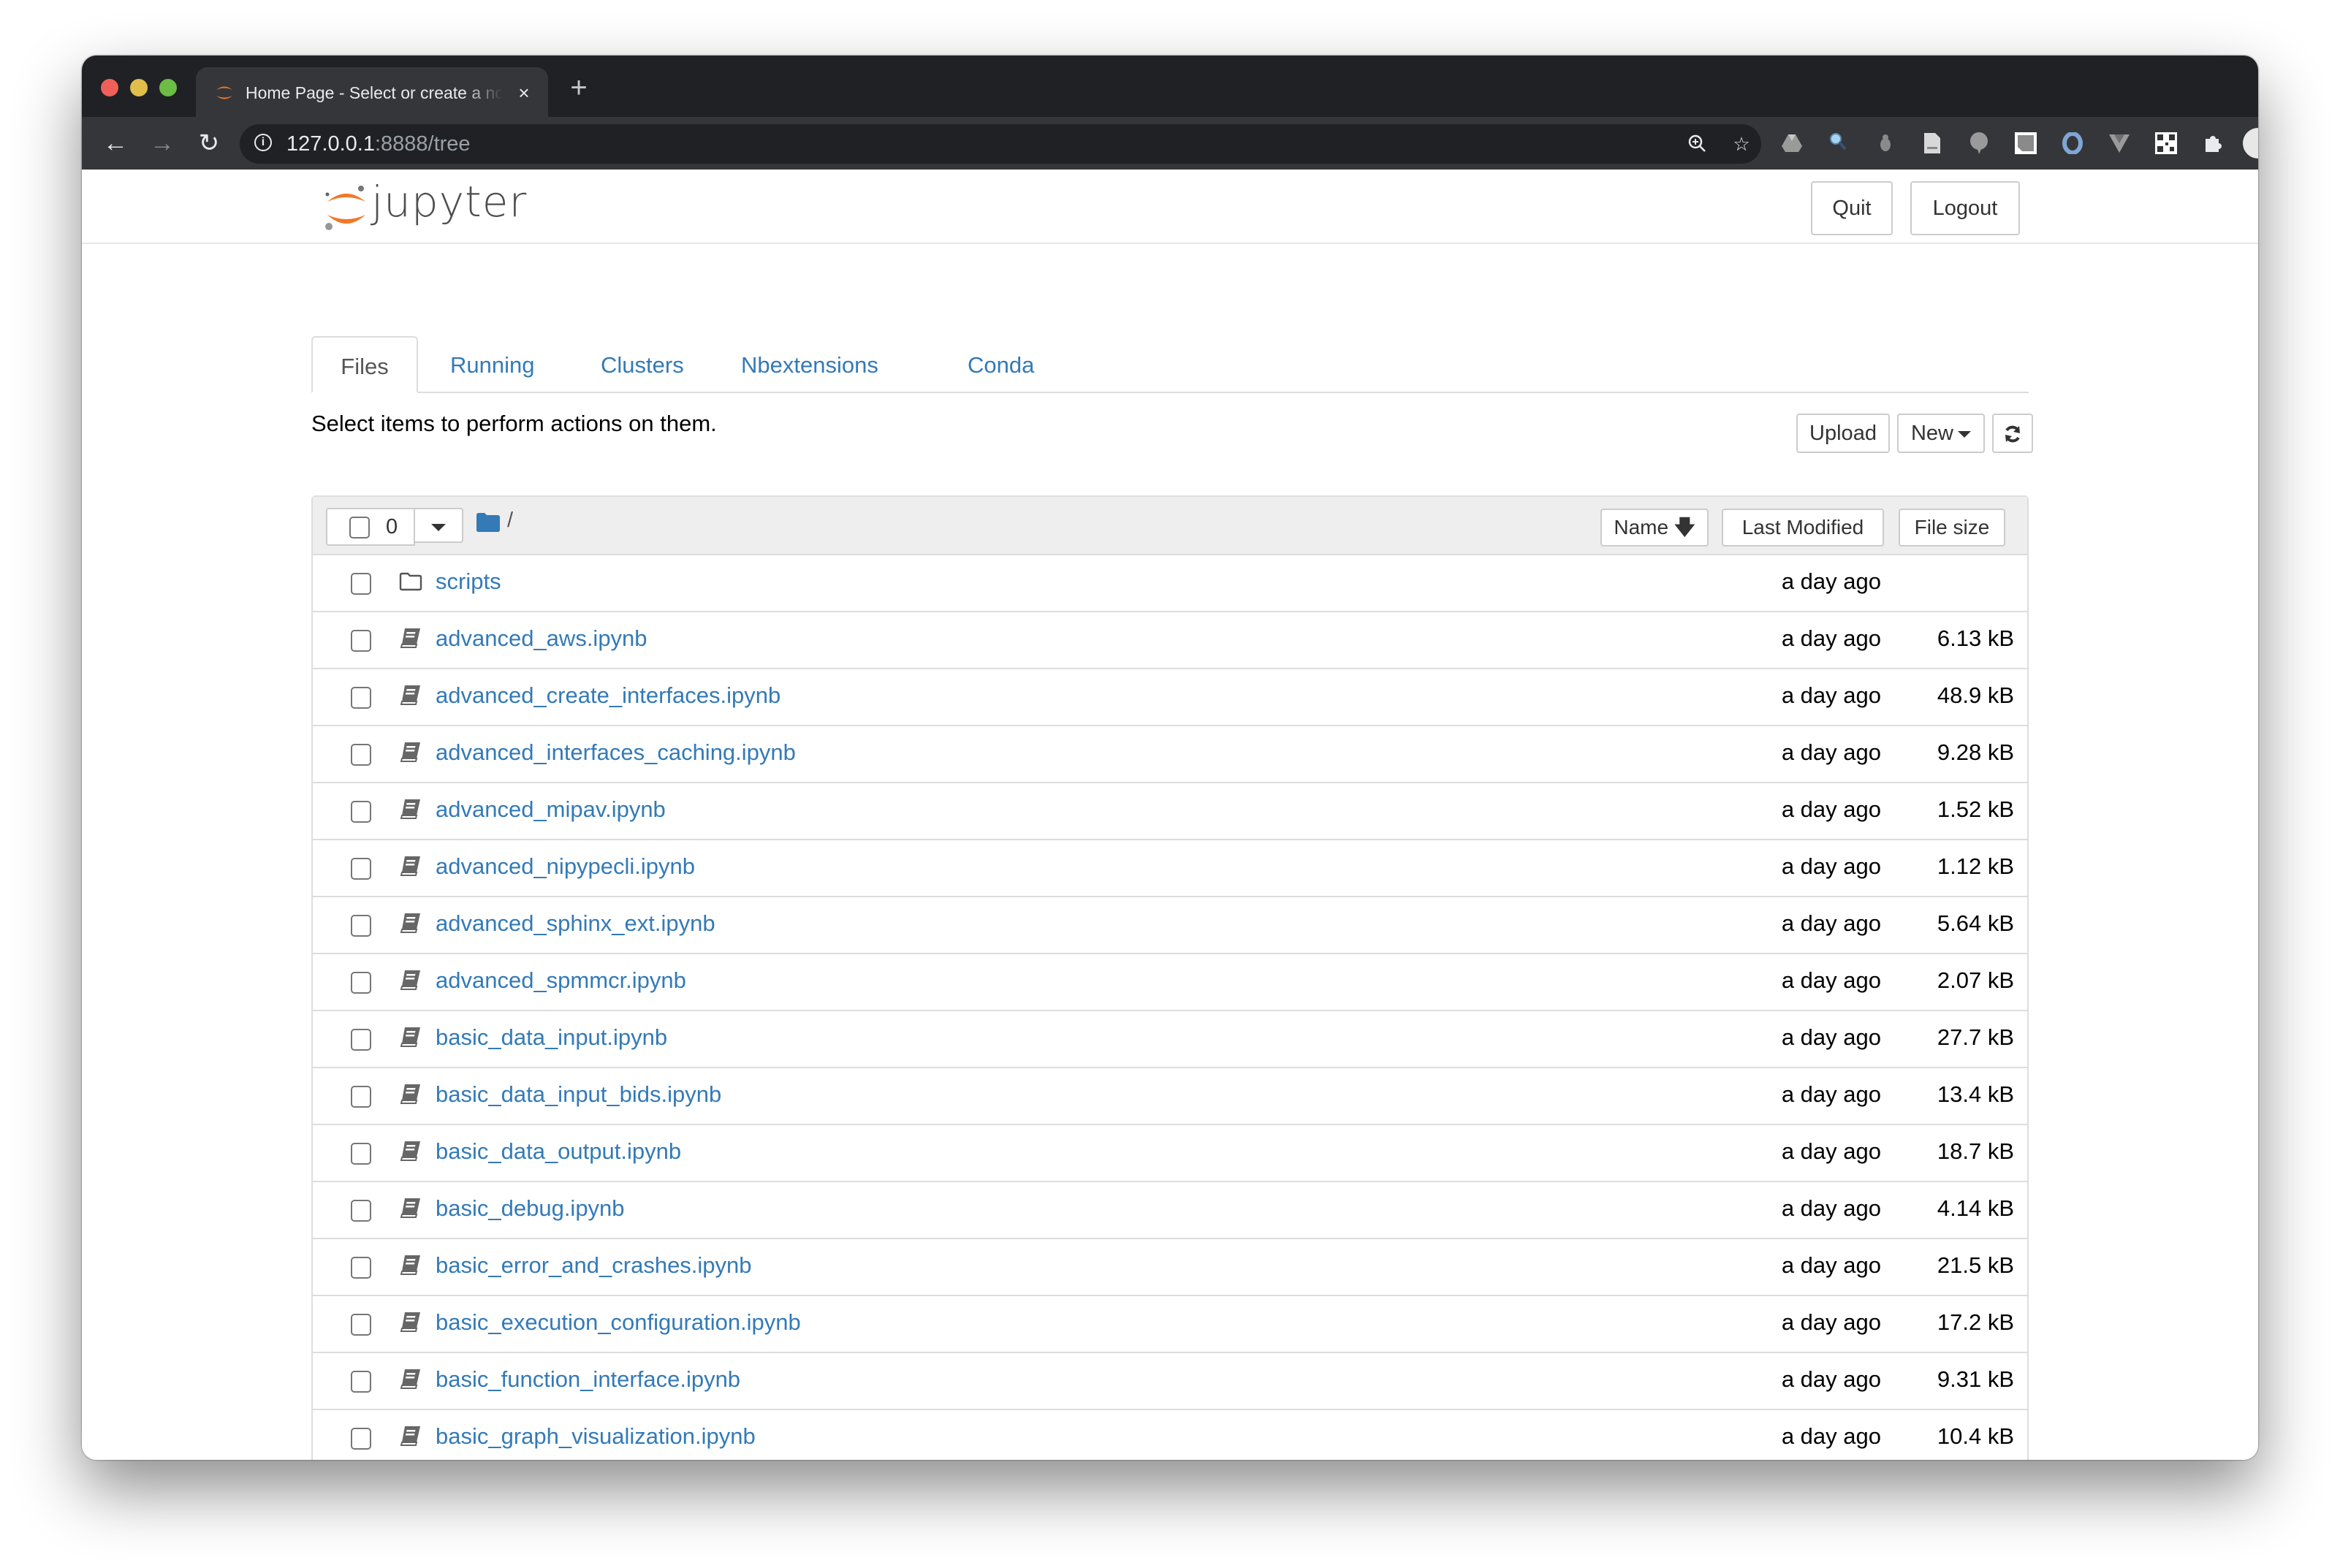 The width and height of the screenshot is (2340, 1568). What do you see at coordinates (566, 866) in the screenshot?
I see `file-name-link: advanced_nipypecli.ipynb` at bounding box center [566, 866].